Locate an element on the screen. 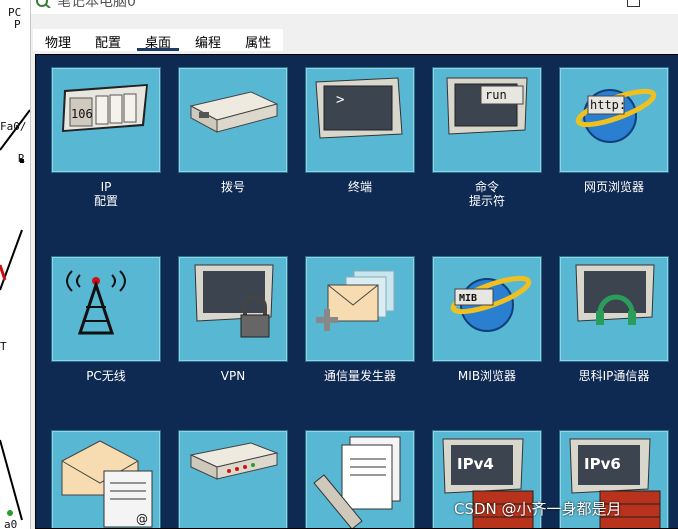 This screenshot has height=529, width=678. traffic-generator-icon is located at coordinates (360, 309).